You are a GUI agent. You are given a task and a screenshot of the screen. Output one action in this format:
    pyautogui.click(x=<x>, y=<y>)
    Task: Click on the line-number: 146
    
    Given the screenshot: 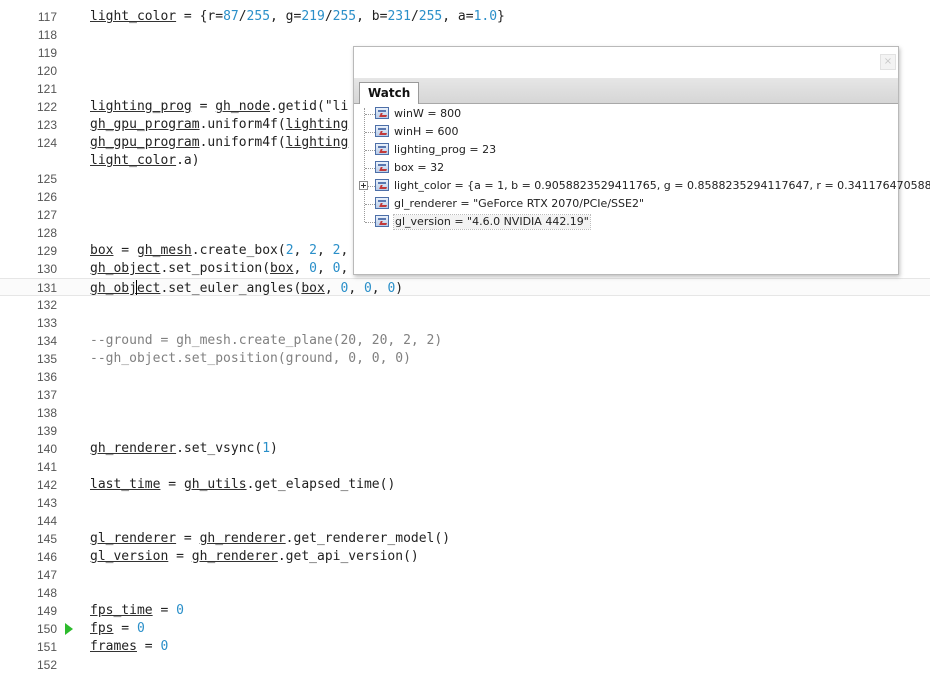 What is the action you would take?
    pyautogui.click(x=46, y=557)
    